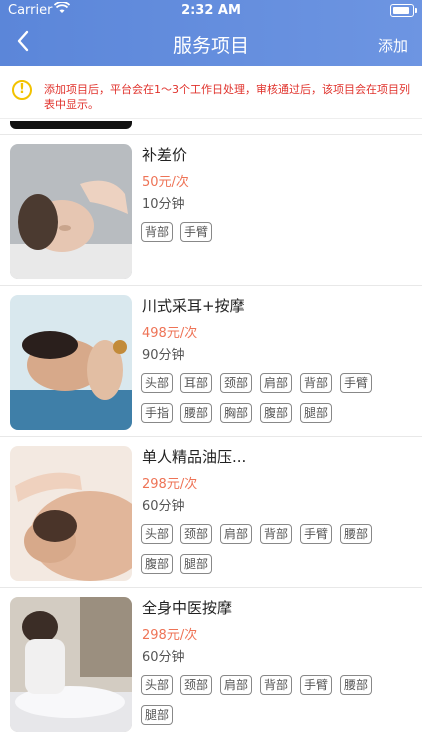 Image resolution: width=422 pixels, height=750 pixels. I want to click on bottom-safe-area, so click(211, 744).